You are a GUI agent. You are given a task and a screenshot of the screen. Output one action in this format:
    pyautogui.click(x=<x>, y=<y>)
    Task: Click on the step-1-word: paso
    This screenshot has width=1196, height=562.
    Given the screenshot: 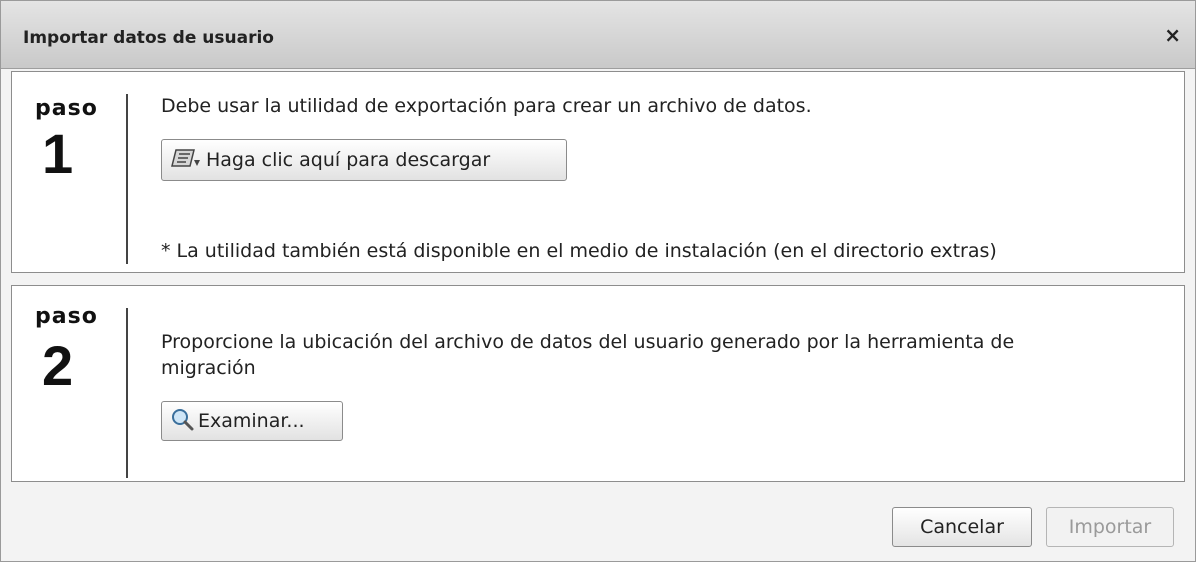 What is the action you would take?
    pyautogui.click(x=66, y=108)
    